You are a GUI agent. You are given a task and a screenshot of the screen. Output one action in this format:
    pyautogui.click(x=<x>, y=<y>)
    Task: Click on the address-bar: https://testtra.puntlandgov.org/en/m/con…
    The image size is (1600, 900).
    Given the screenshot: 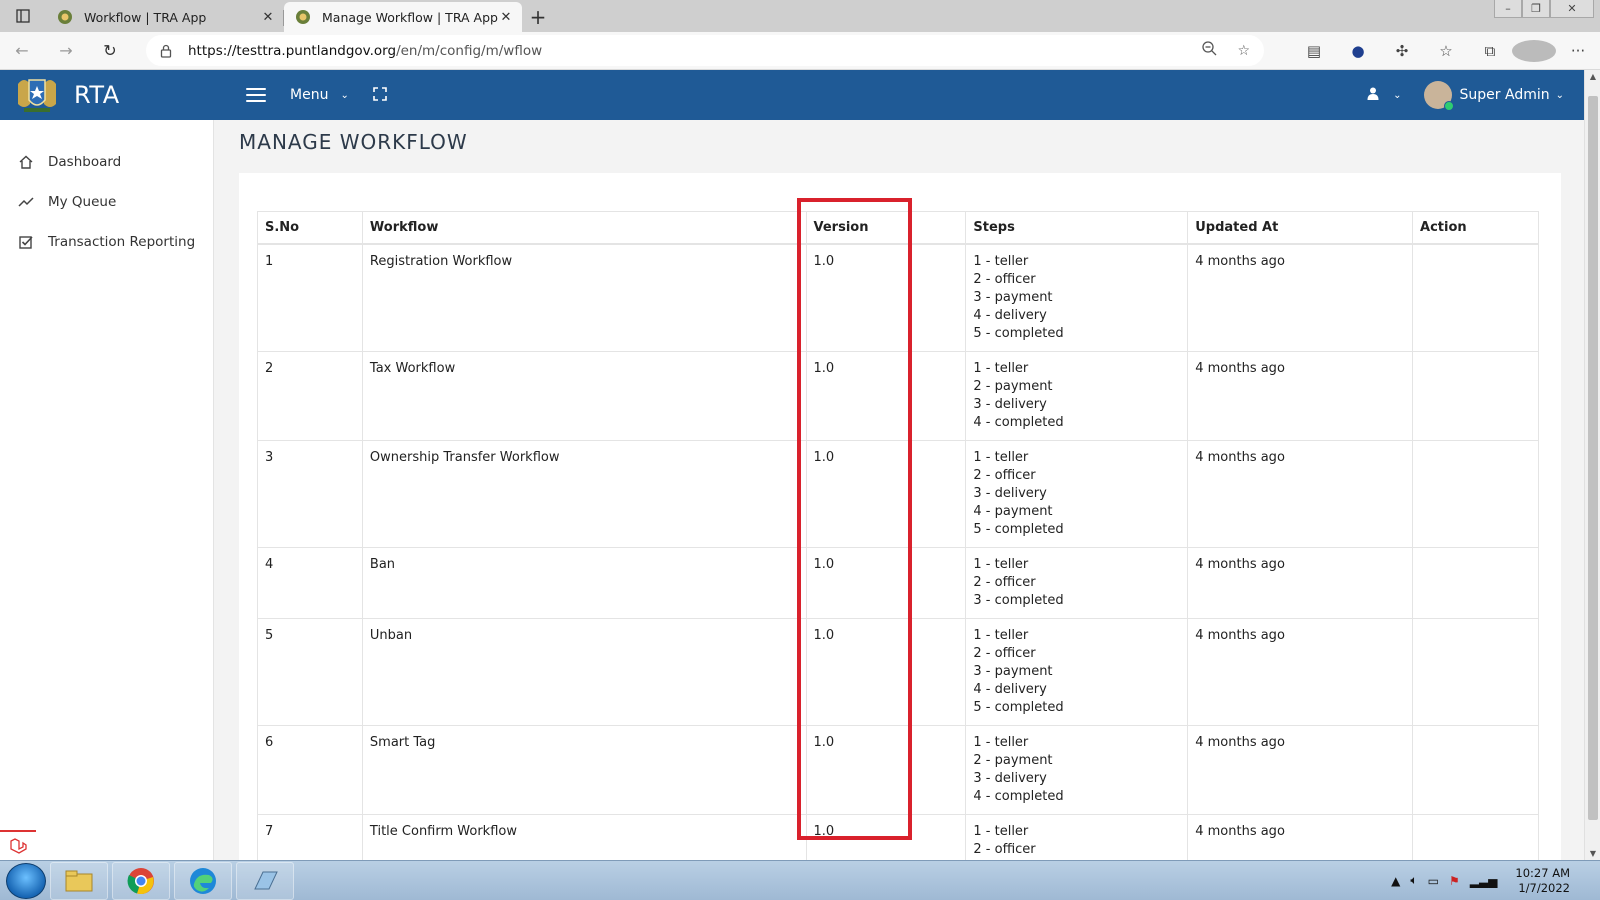 What is the action you would take?
    pyautogui.click(x=705, y=50)
    